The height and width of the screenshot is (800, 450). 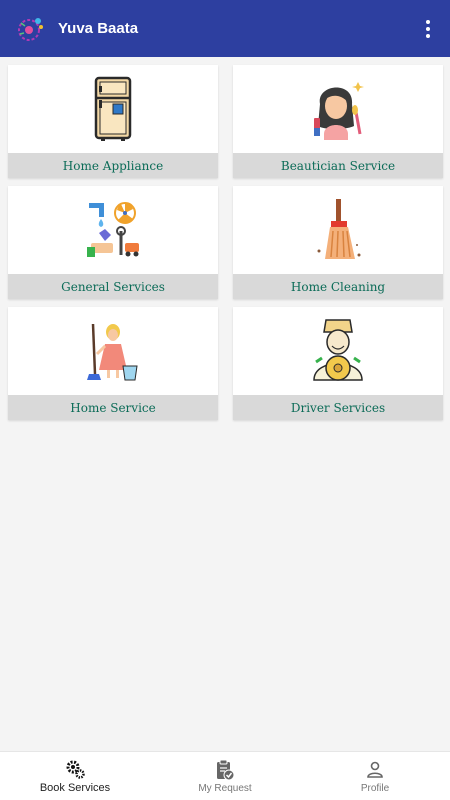 I want to click on service-label: Beautician Service, so click(x=338, y=165).